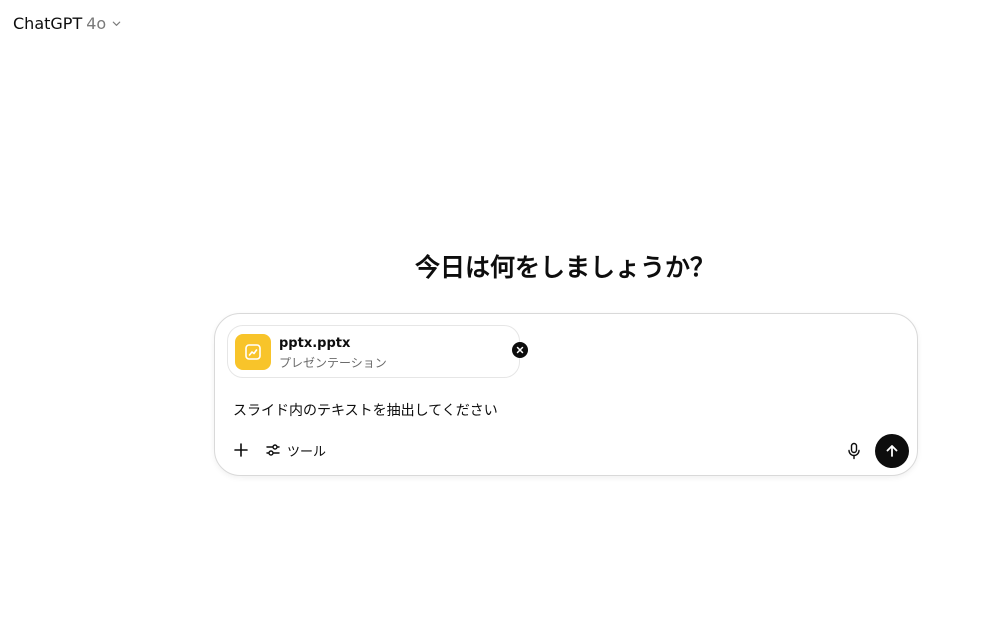 This screenshot has height=625, width=1000. Describe the element at coordinates (564, 267) in the screenshot. I see `page-title: 今日は何をしましょうか？` at that location.